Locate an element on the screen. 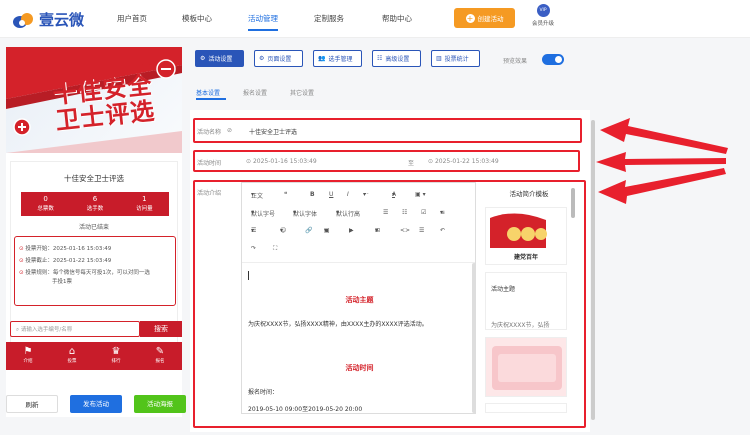 The image size is (750, 435). format-select: 正文 ▾ is located at coordinates (257, 195).